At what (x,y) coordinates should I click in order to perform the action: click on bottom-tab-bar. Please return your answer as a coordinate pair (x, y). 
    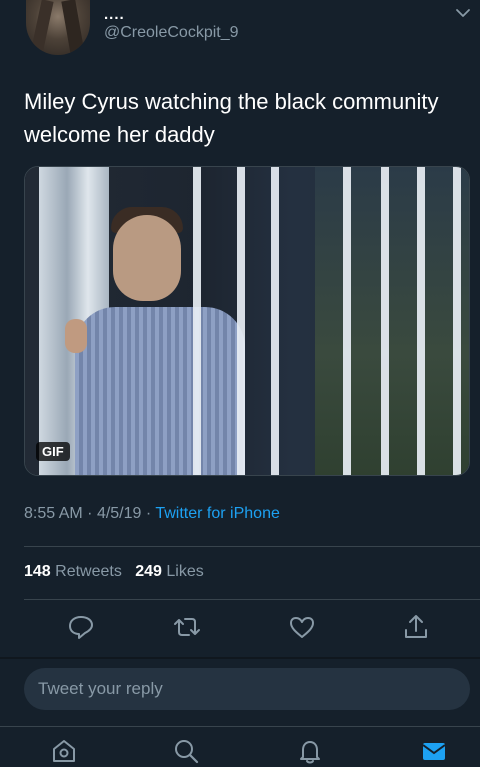
    Looking at the image, I should click on (240, 746).